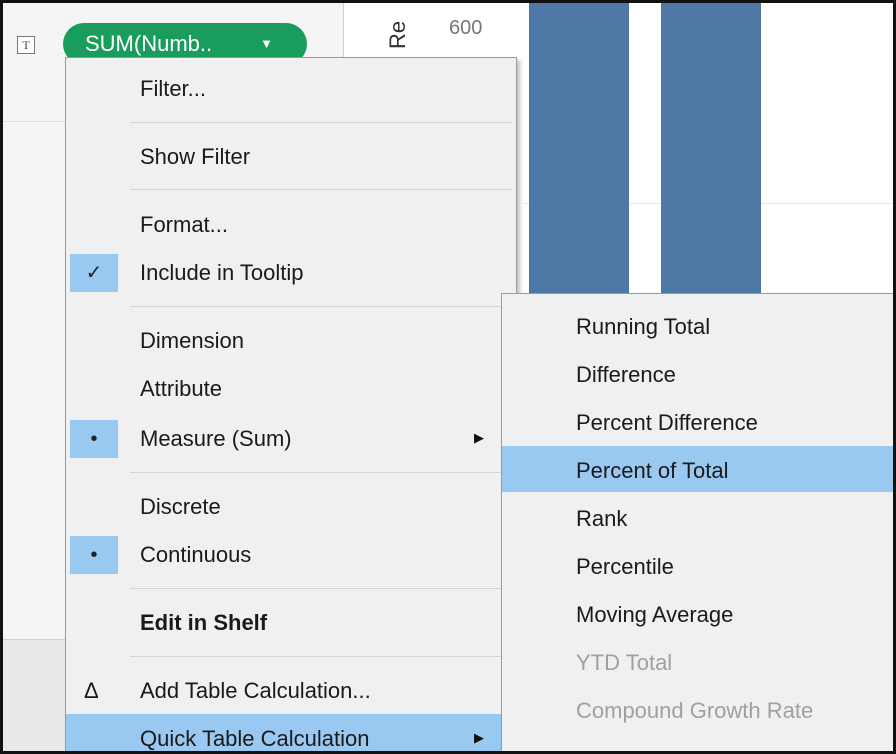  Describe the element at coordinates (397, 34) in the screenshot. I see `axis-title: Re` at that location.